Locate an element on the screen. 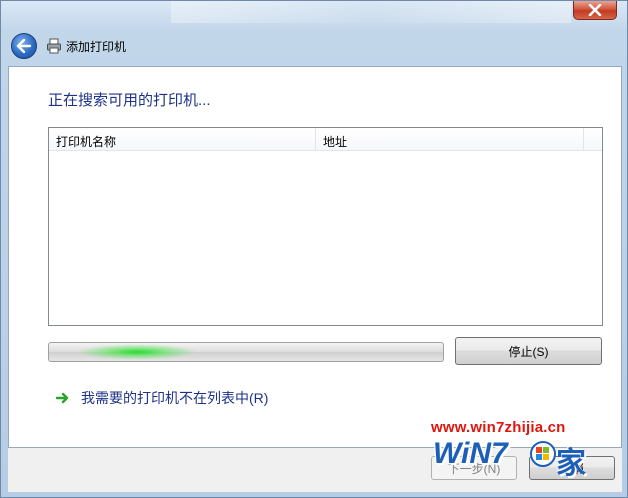 This screenshot has height=498, width=628. back-button is located at coordinates (24, 46).